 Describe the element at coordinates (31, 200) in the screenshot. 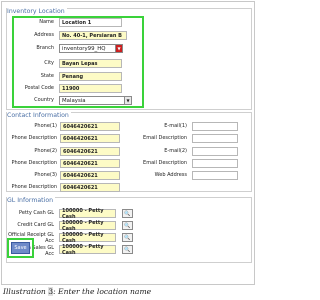

I see `section-title-gl: GL Information` at that location.